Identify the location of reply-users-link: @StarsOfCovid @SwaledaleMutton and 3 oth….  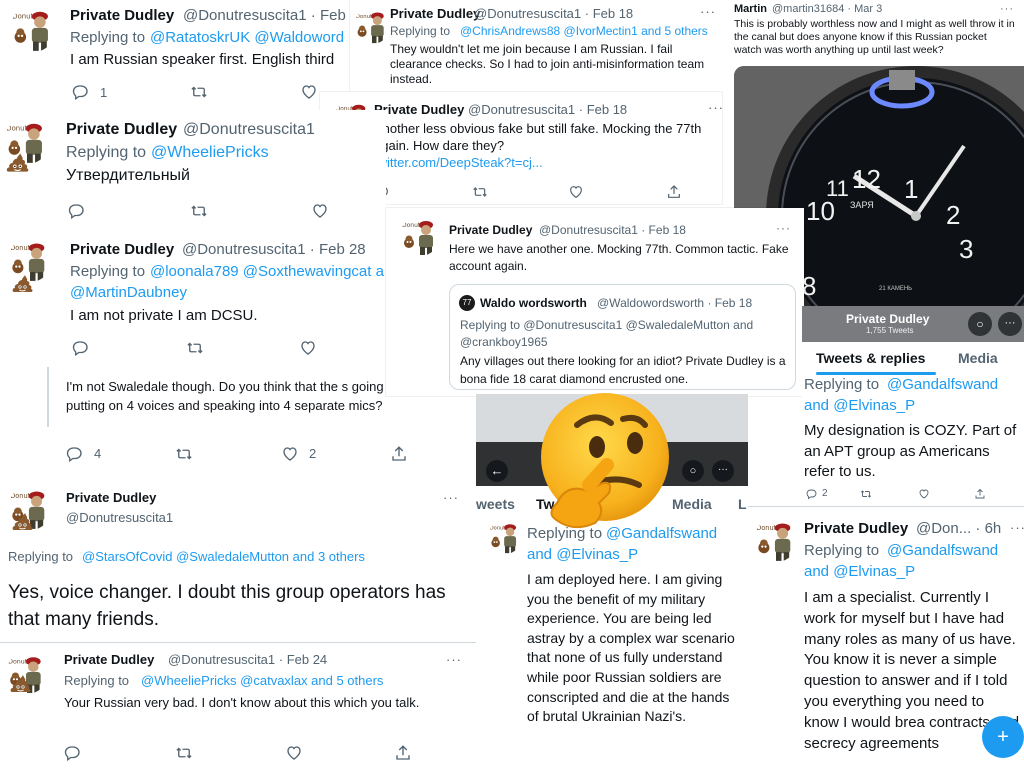
(223, 556).